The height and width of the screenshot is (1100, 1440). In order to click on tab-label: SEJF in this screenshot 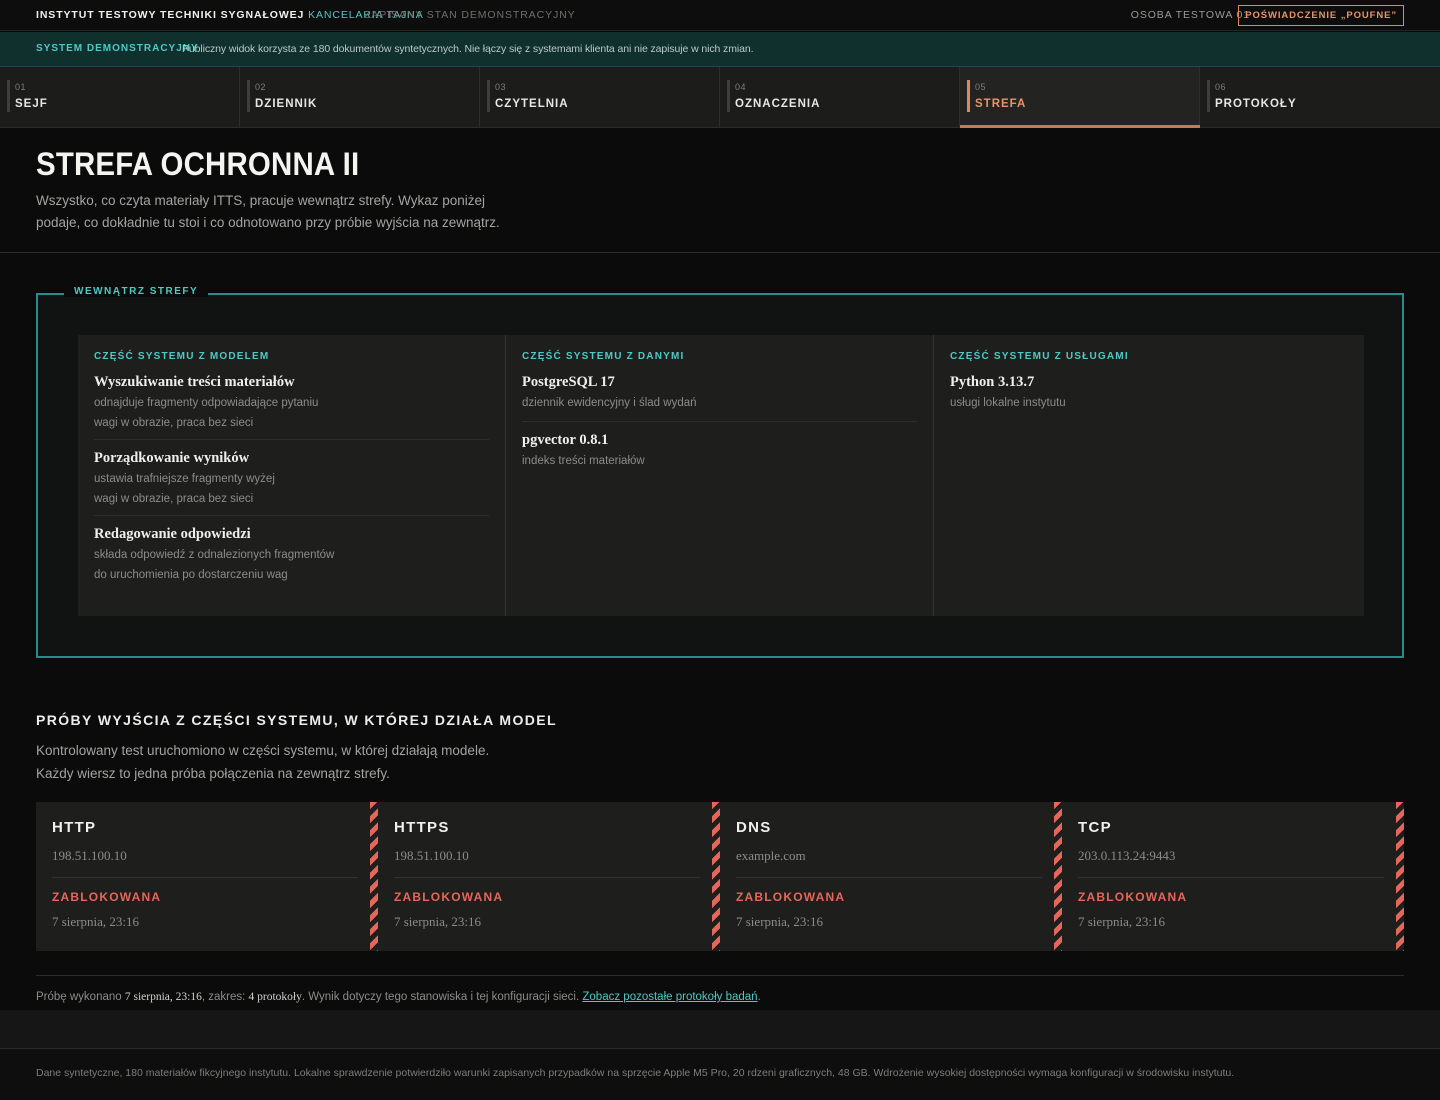, I will do `click(31, 104)`.